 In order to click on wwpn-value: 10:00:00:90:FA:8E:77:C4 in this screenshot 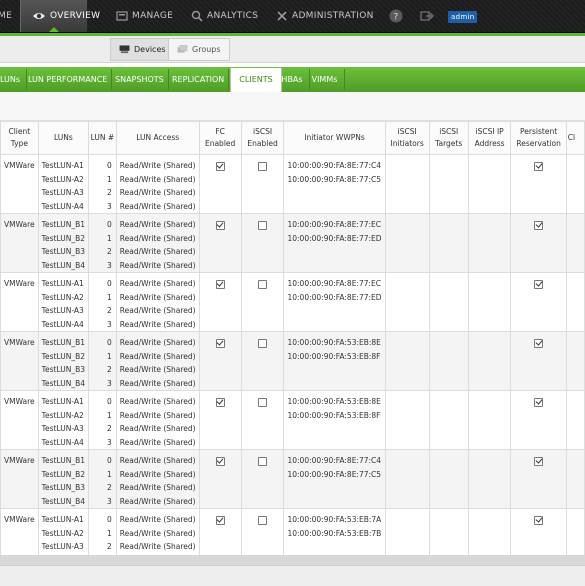, I will do `click(334, 165)`.